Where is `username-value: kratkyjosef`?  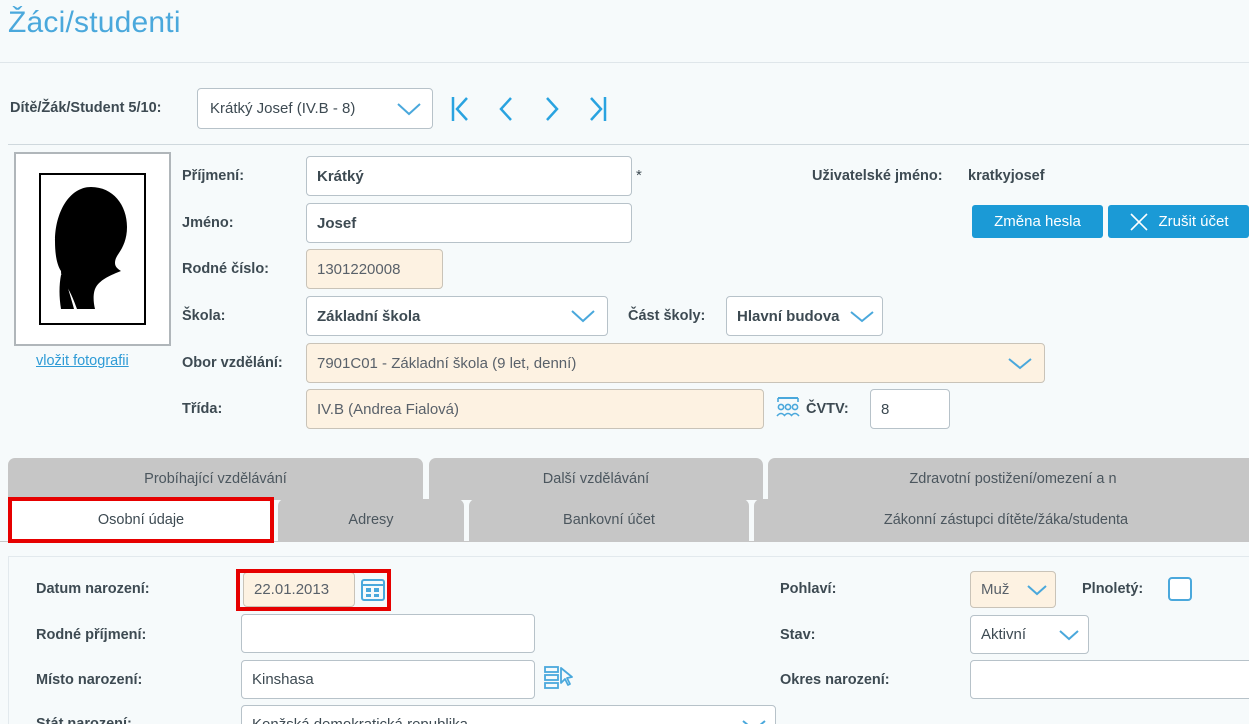 username-value: kratkyjosef is located at coordinates (1006, 176).